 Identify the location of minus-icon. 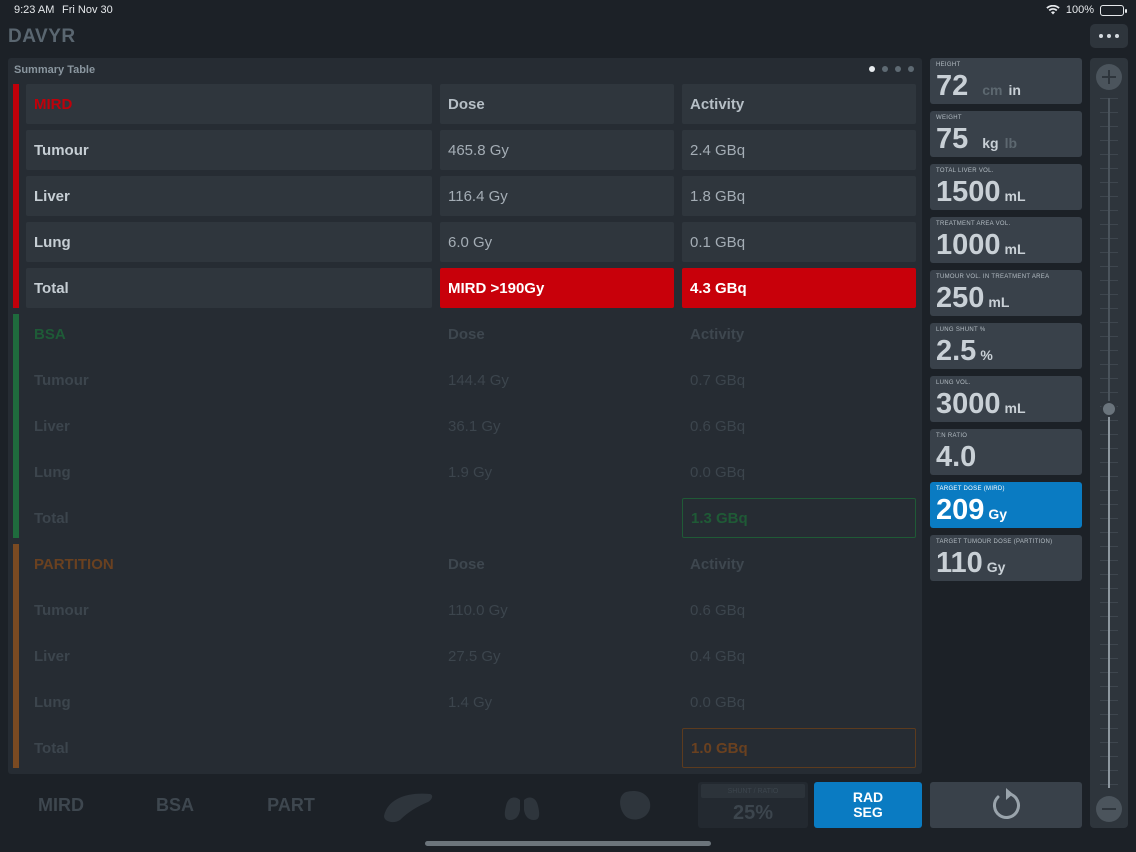
(1109, 809).